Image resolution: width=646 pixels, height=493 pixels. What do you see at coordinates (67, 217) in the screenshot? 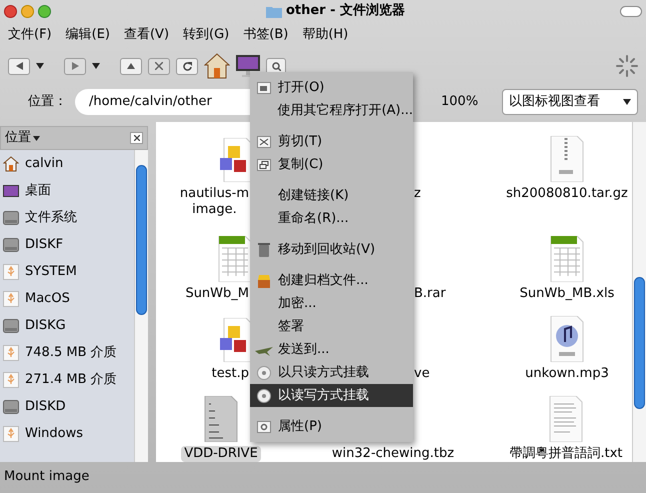
I see `sidebar-item: 文件系统` at bounding box center [67, 217].